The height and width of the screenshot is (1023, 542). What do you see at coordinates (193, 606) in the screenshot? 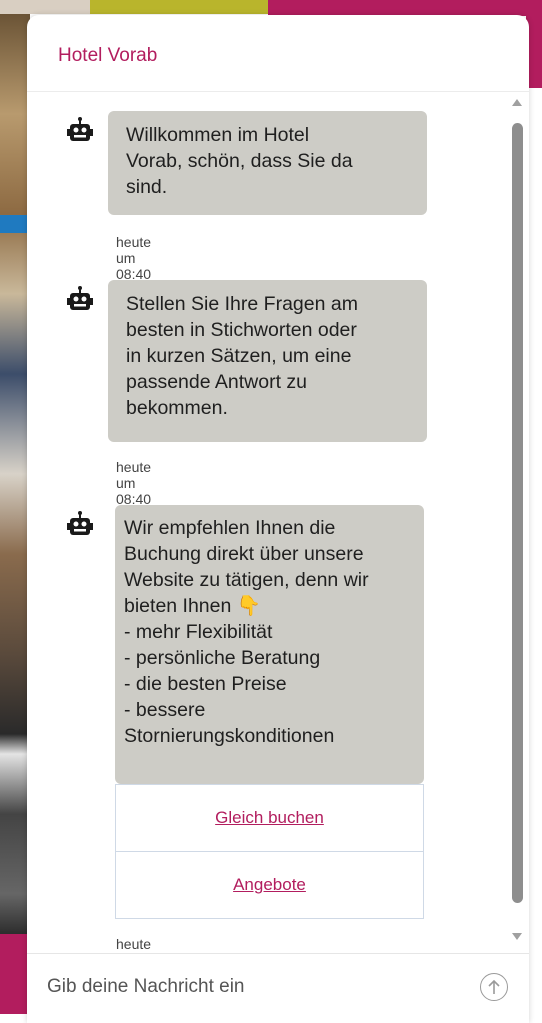
I see `message-line: bieten Ihnen 👇` at bounding box center [193, 606].